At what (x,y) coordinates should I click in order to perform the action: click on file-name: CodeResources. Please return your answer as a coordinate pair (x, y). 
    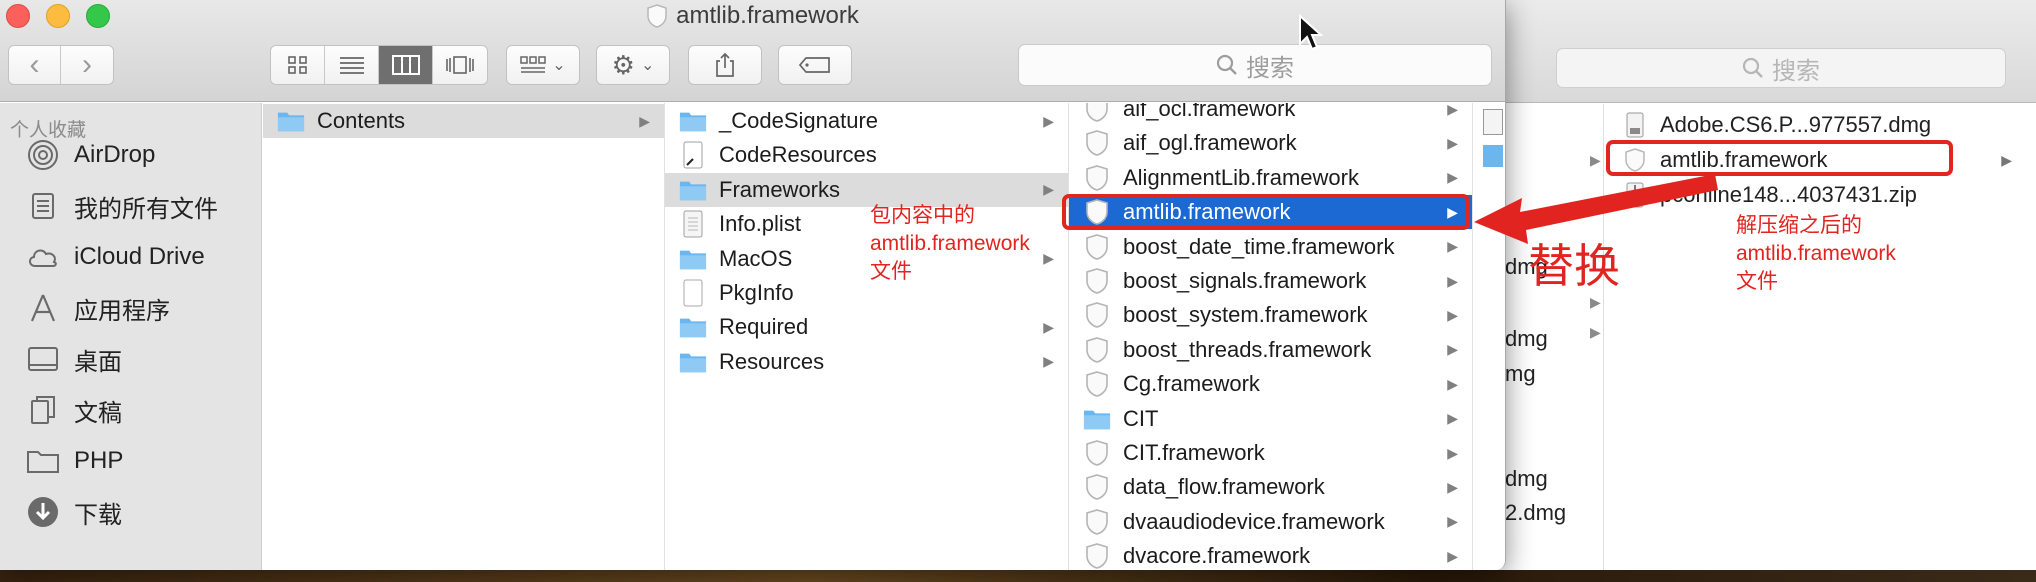
    Looking at the image, I should click on (798, 155).